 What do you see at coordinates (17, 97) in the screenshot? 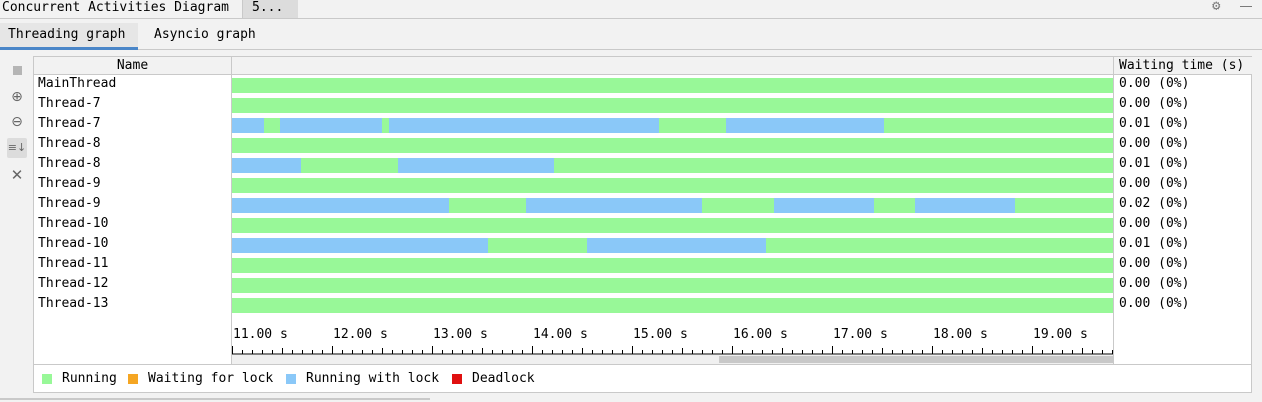
I see `zoom-in-icon: ⊕` at bounding box center [17, 97].